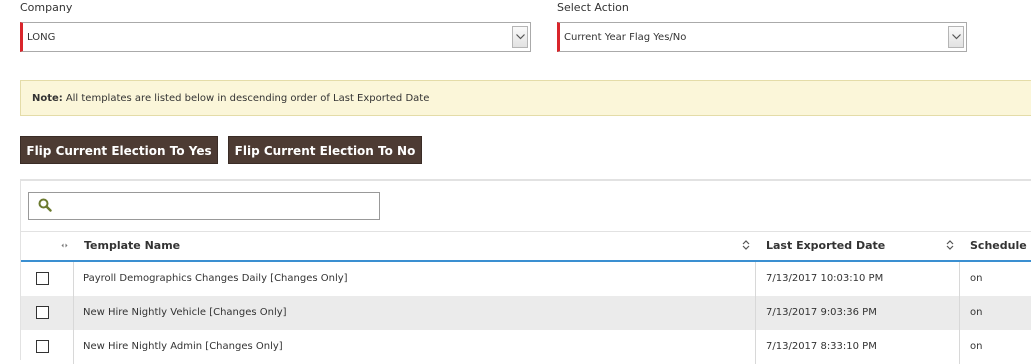 The image size is (1031, 364). What do you see at coordinates (183, 346) in the screenshot?
I see `template-name-cell: New Hire Nightly Admin [Changes Only]` at bounding box center [183, 346].